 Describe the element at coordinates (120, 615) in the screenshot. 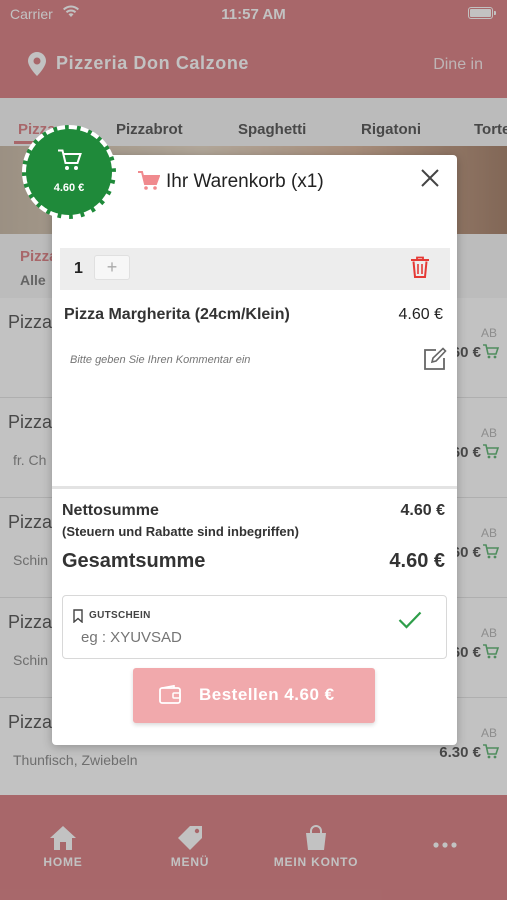

I see `voucher-label: GUTSCHEIN` at that location.